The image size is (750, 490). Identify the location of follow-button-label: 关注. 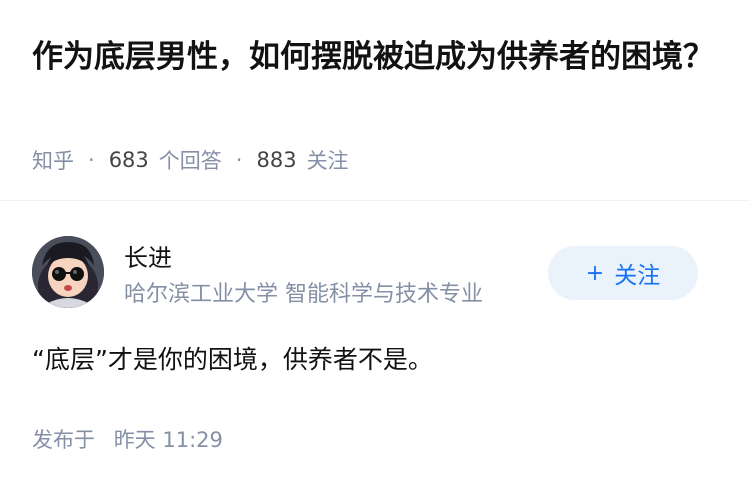
(637, 276).